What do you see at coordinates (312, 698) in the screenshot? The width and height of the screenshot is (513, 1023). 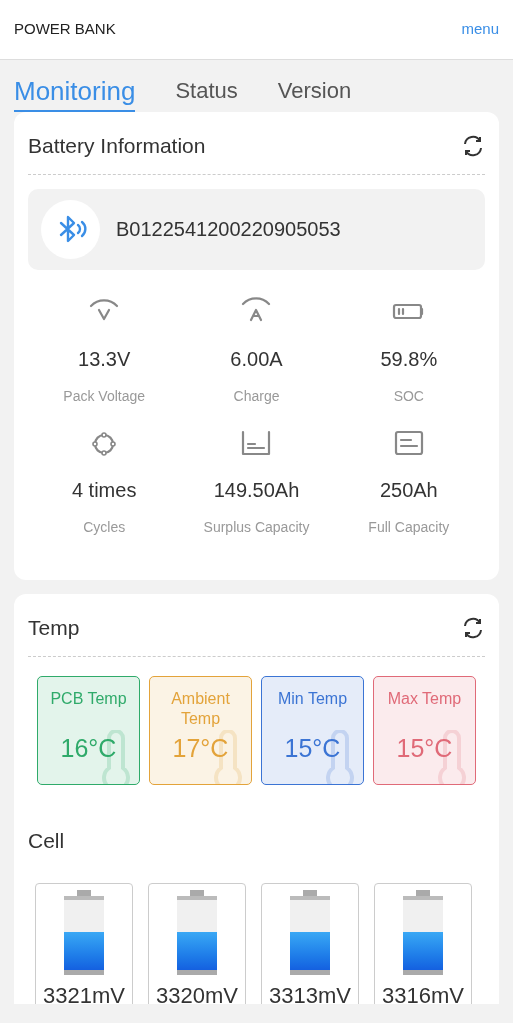 I see `temp-label: Min Temp` at bounding box center [312, 698].